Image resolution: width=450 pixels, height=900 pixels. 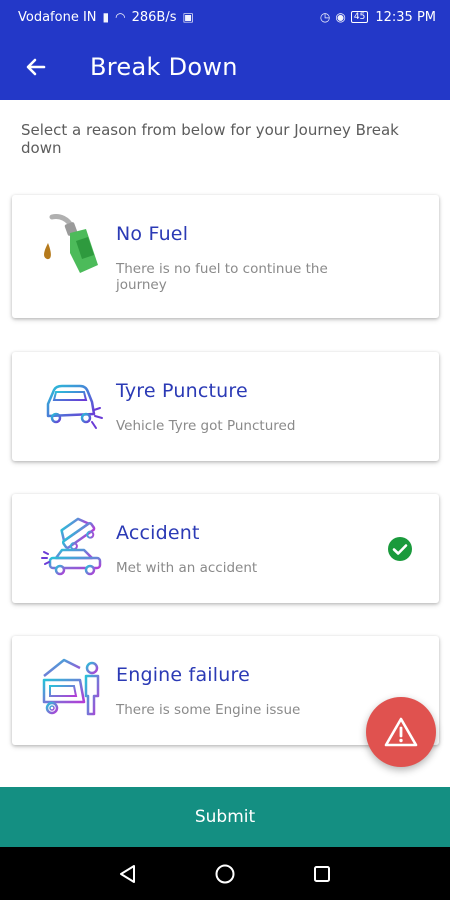 What do you see at coordinates (188, 17) in the screenshot?
I see `notification-icon: ▣` at bounding box center [188, 17].